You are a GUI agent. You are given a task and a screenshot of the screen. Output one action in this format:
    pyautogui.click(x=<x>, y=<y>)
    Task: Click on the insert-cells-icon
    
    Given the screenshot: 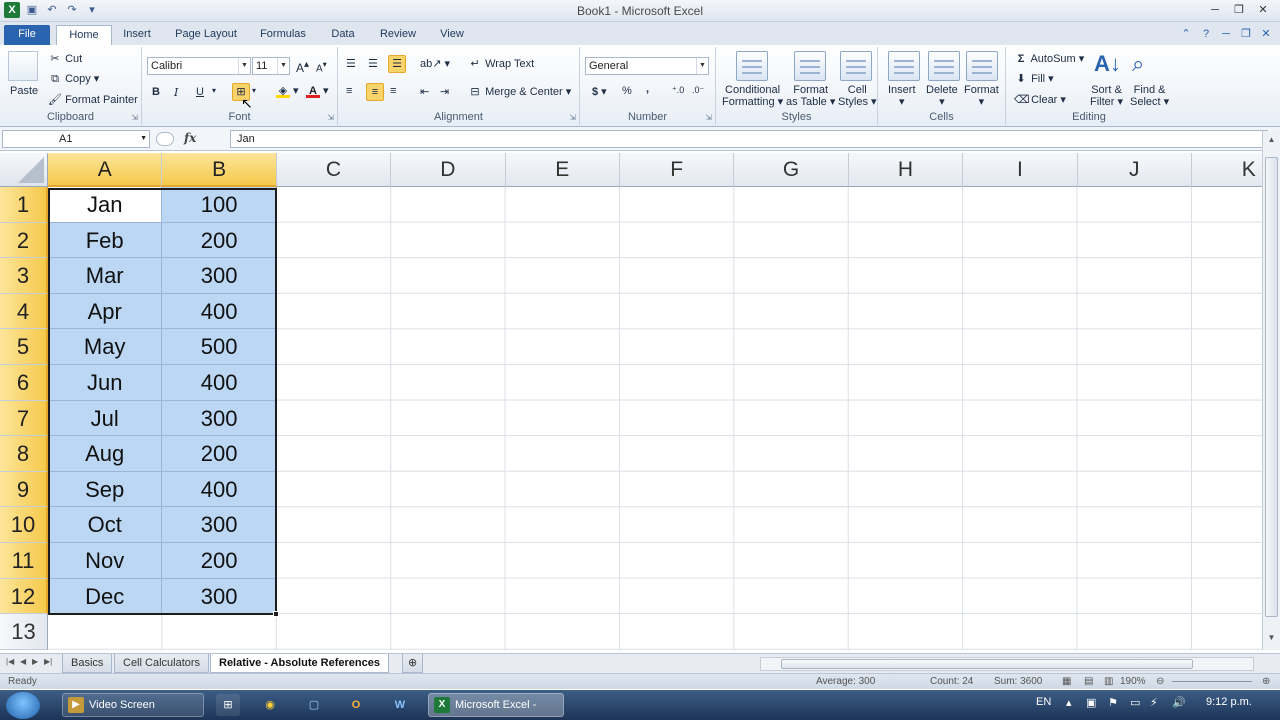 What is the action you would take?
    pyautogui.click(x=904, y=66)
    